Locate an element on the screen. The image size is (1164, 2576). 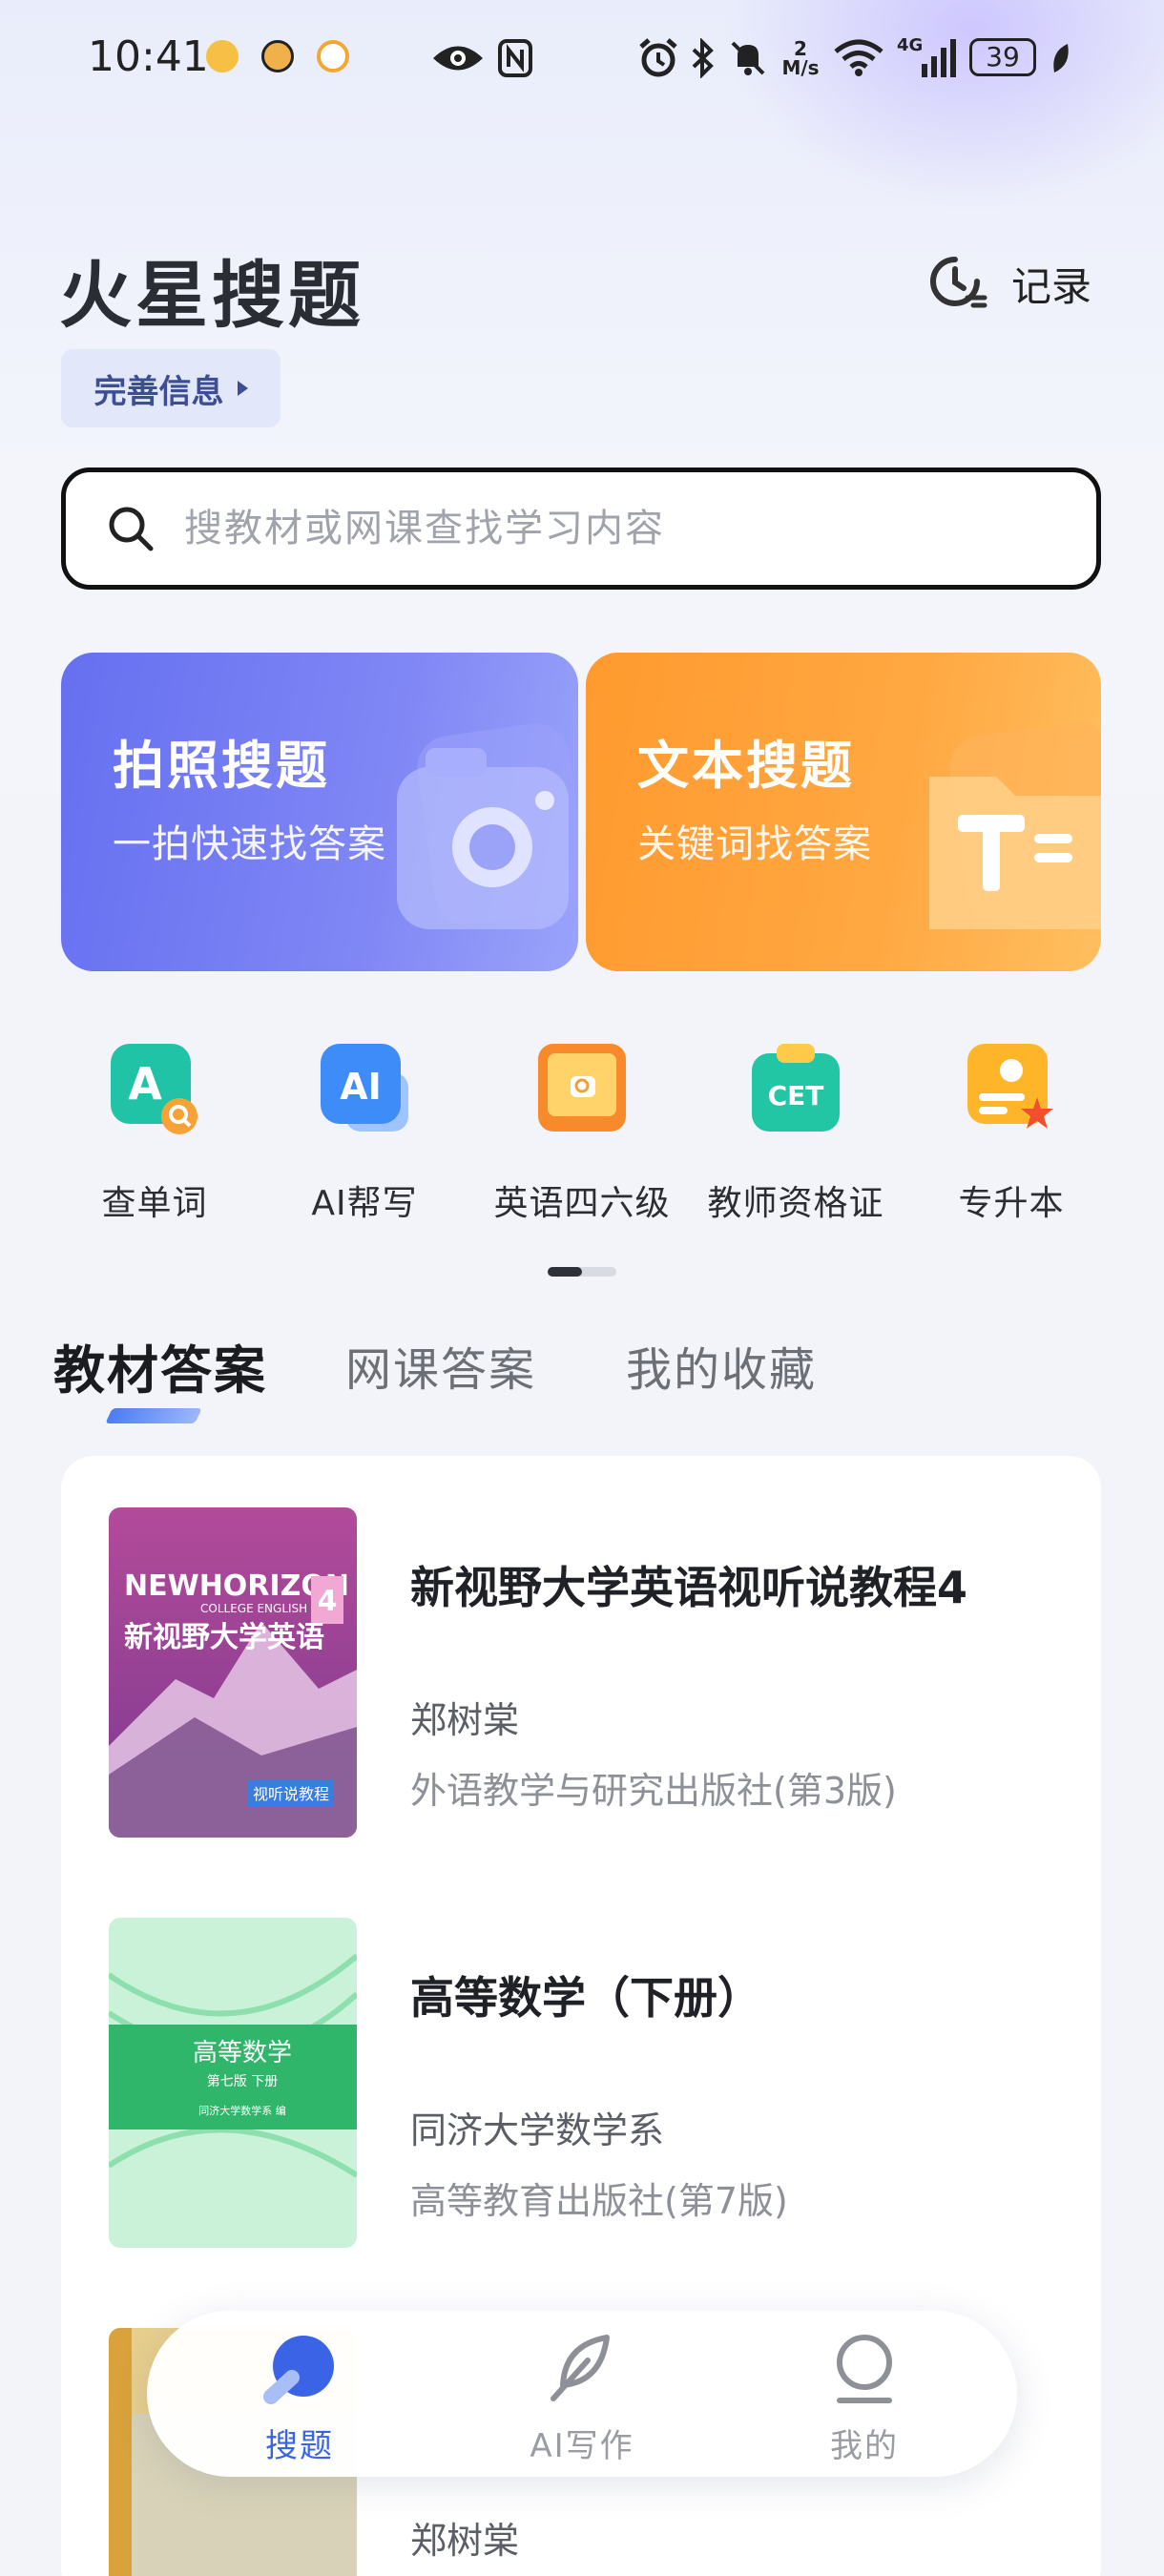
svg-text: CET is located at coordinates (796, 1095).